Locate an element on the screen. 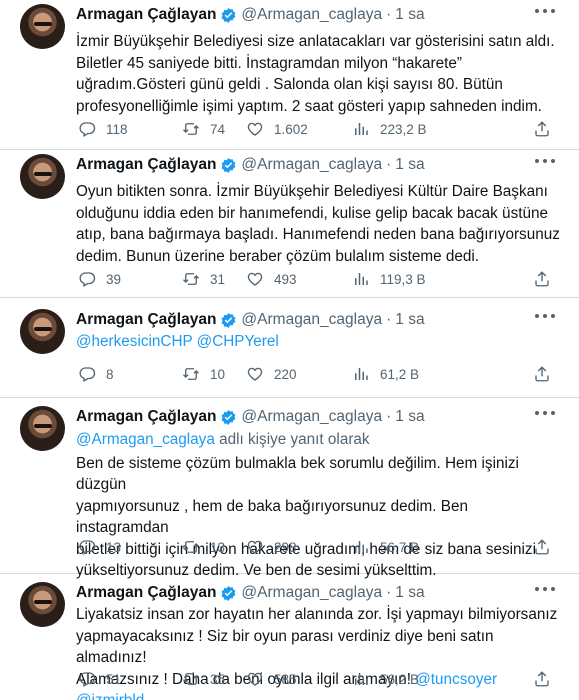 The height and width of the screenshot is (700, 579). reply-to-link: @Armagan_caglaya is located at coordinates (145, 439).